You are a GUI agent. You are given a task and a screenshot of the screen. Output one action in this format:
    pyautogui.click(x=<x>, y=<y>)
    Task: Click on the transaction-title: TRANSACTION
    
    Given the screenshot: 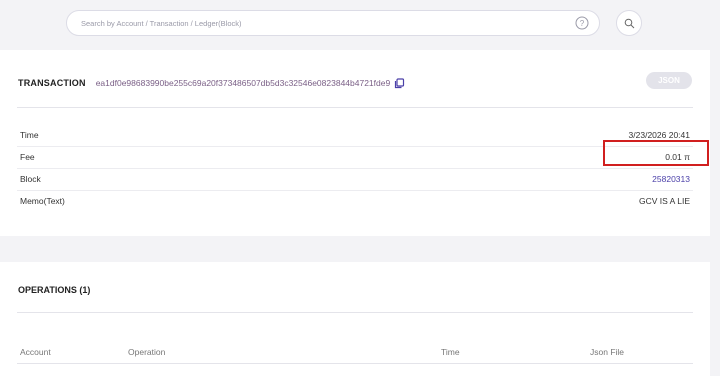 What is the action you would take?
    pyautogui.click(x=52, y=83)
    